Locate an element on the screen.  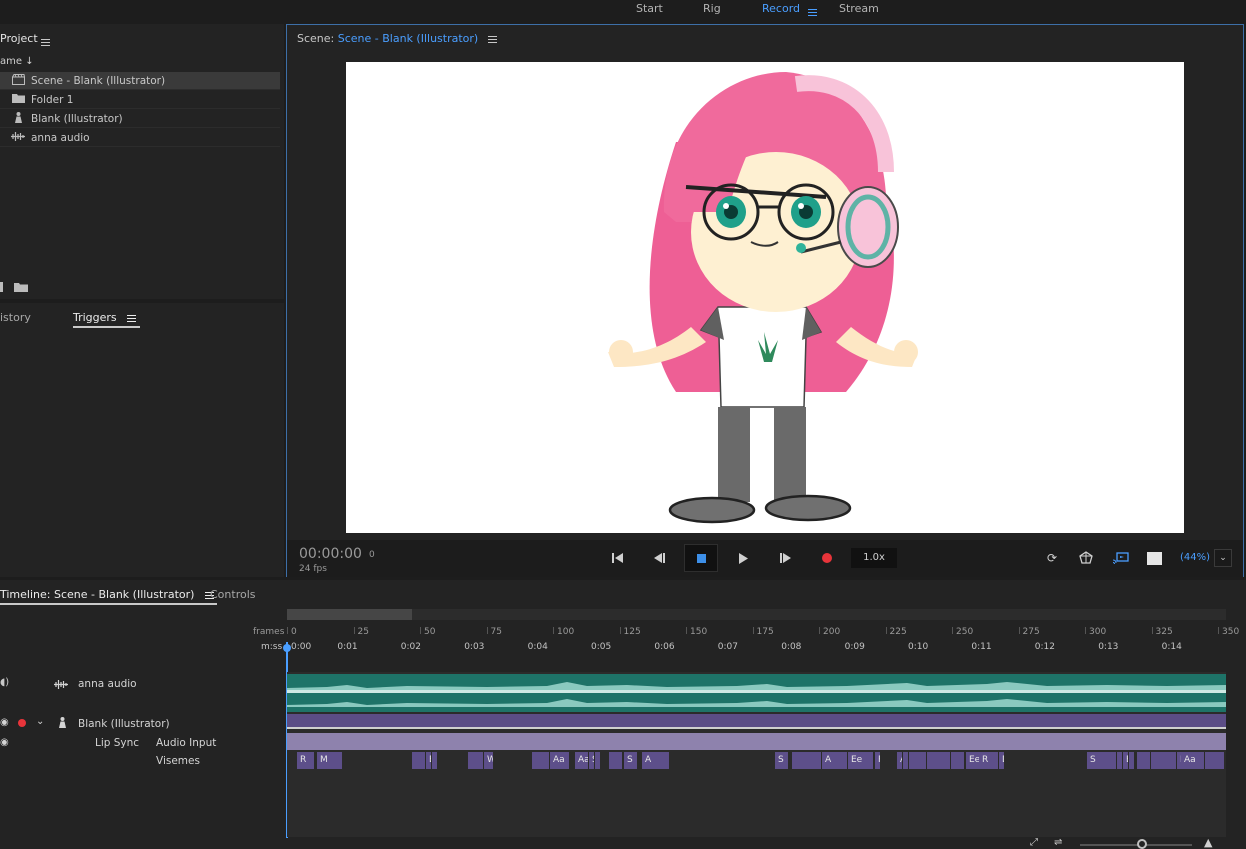
refresh-icon: ⟳ is located at coordinates (1052, 558).